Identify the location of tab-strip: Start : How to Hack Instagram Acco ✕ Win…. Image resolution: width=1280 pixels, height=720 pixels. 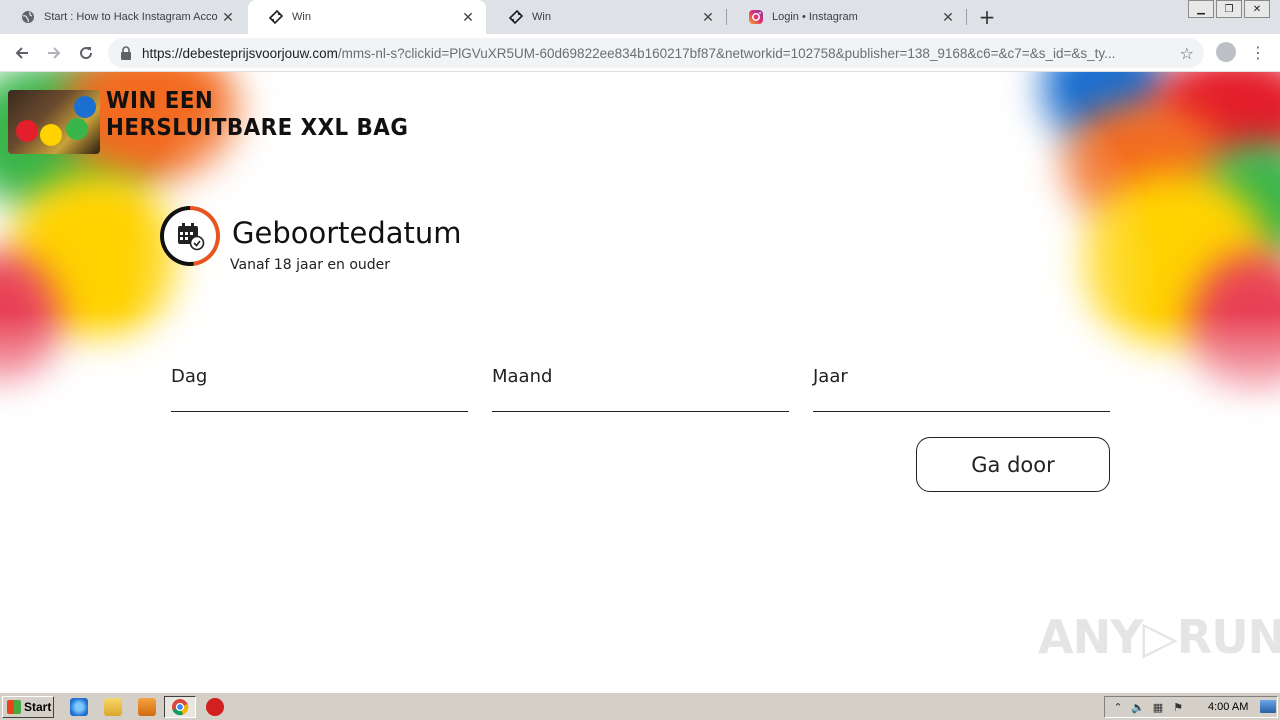
(640, 17).